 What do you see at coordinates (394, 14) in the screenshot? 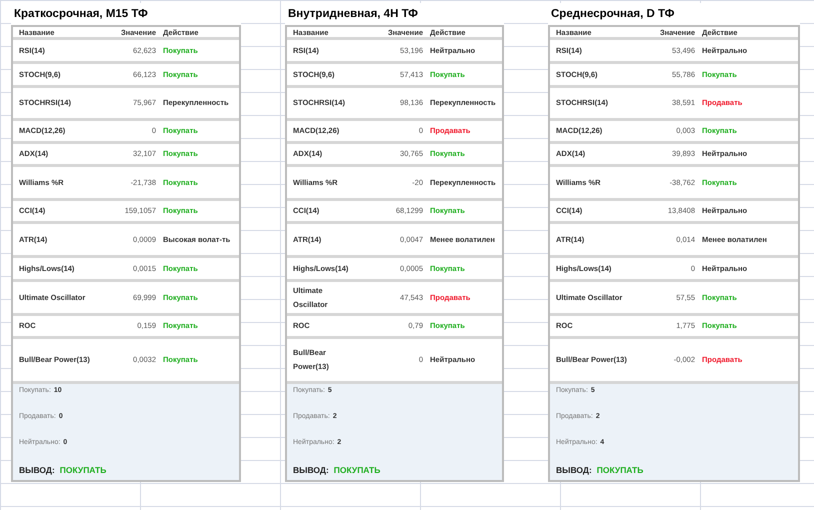
I see `panel-title: Внутридневная, 4H ТФ` at bounding box center [394, 14].